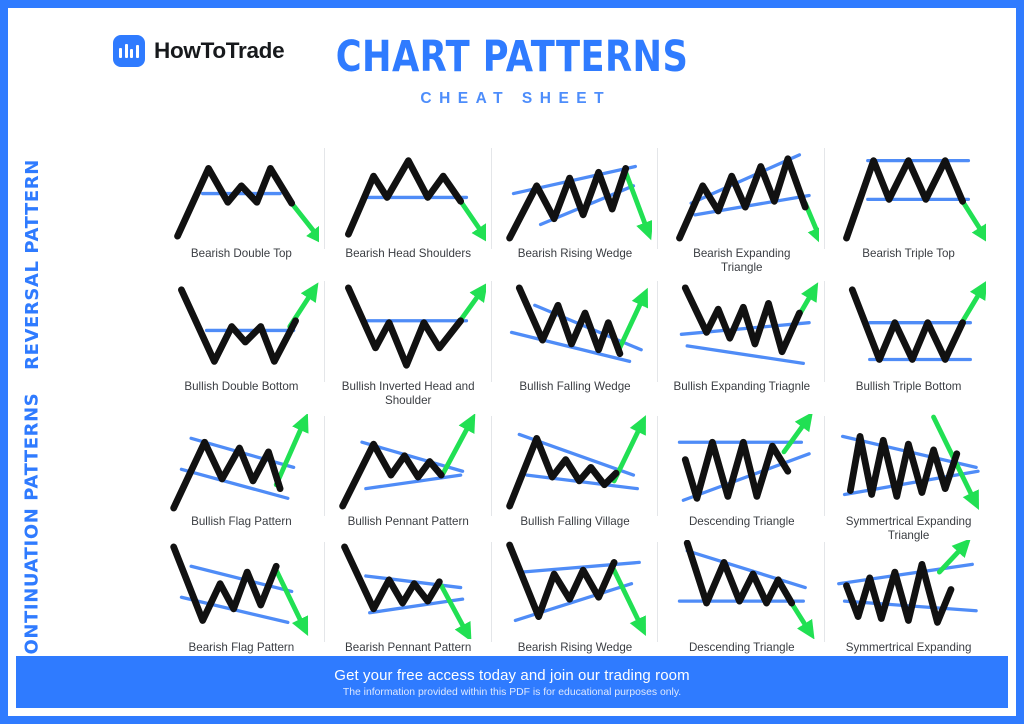 The width and height of the screenshot is (1024, 724). I want to click on bullish-triple-bottom-figure, so click(908, 328).